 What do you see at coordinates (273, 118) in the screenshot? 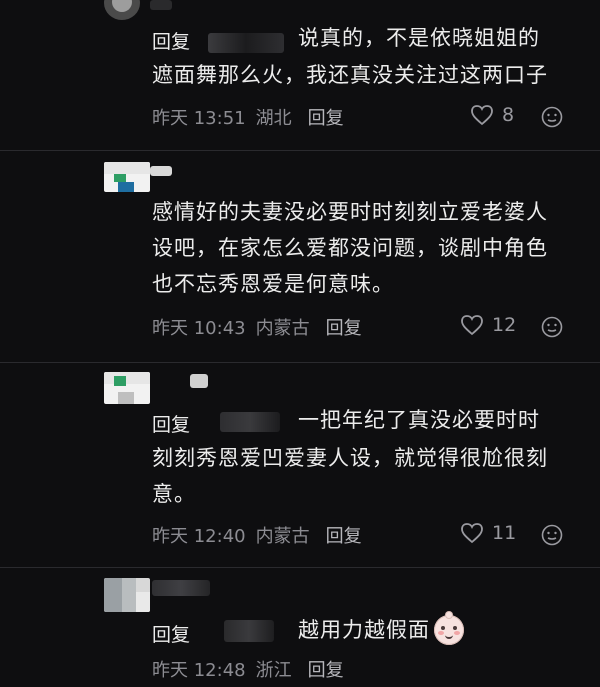
I see `comment-location: 湖北` at bounding box center [273, 118].